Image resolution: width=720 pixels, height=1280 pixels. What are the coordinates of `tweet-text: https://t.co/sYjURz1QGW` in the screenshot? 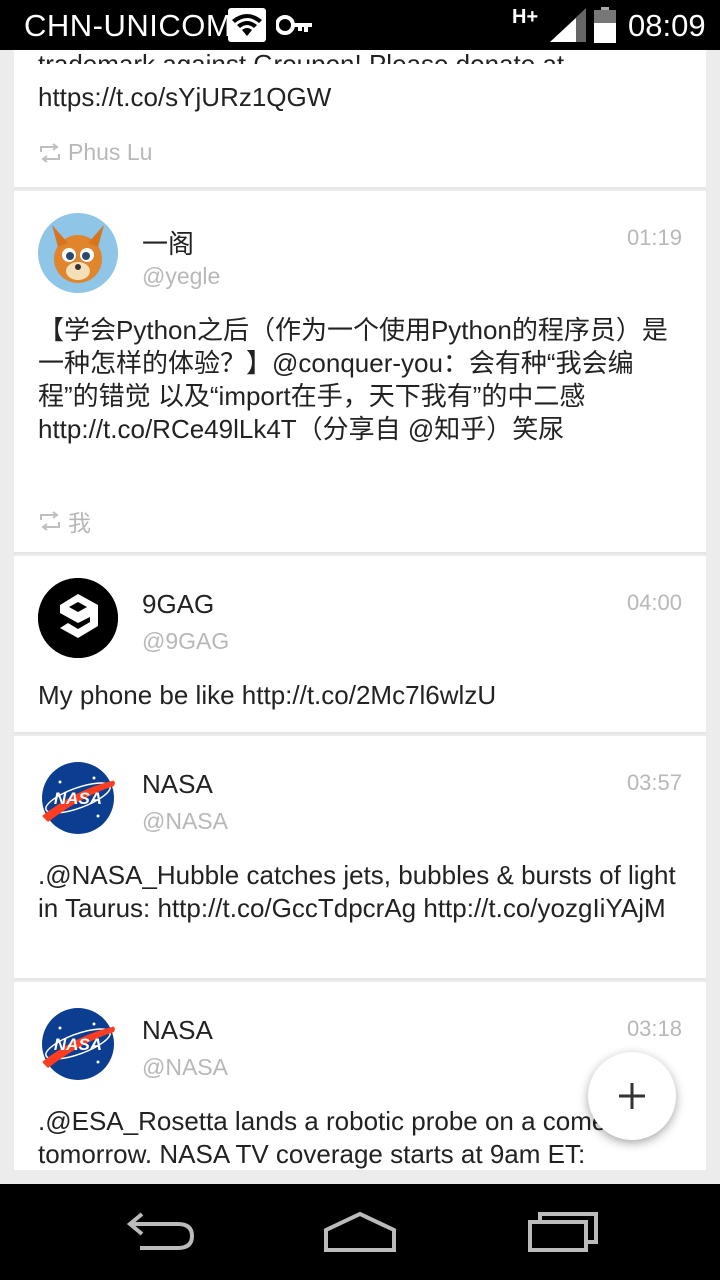 It's located at (363, 97).